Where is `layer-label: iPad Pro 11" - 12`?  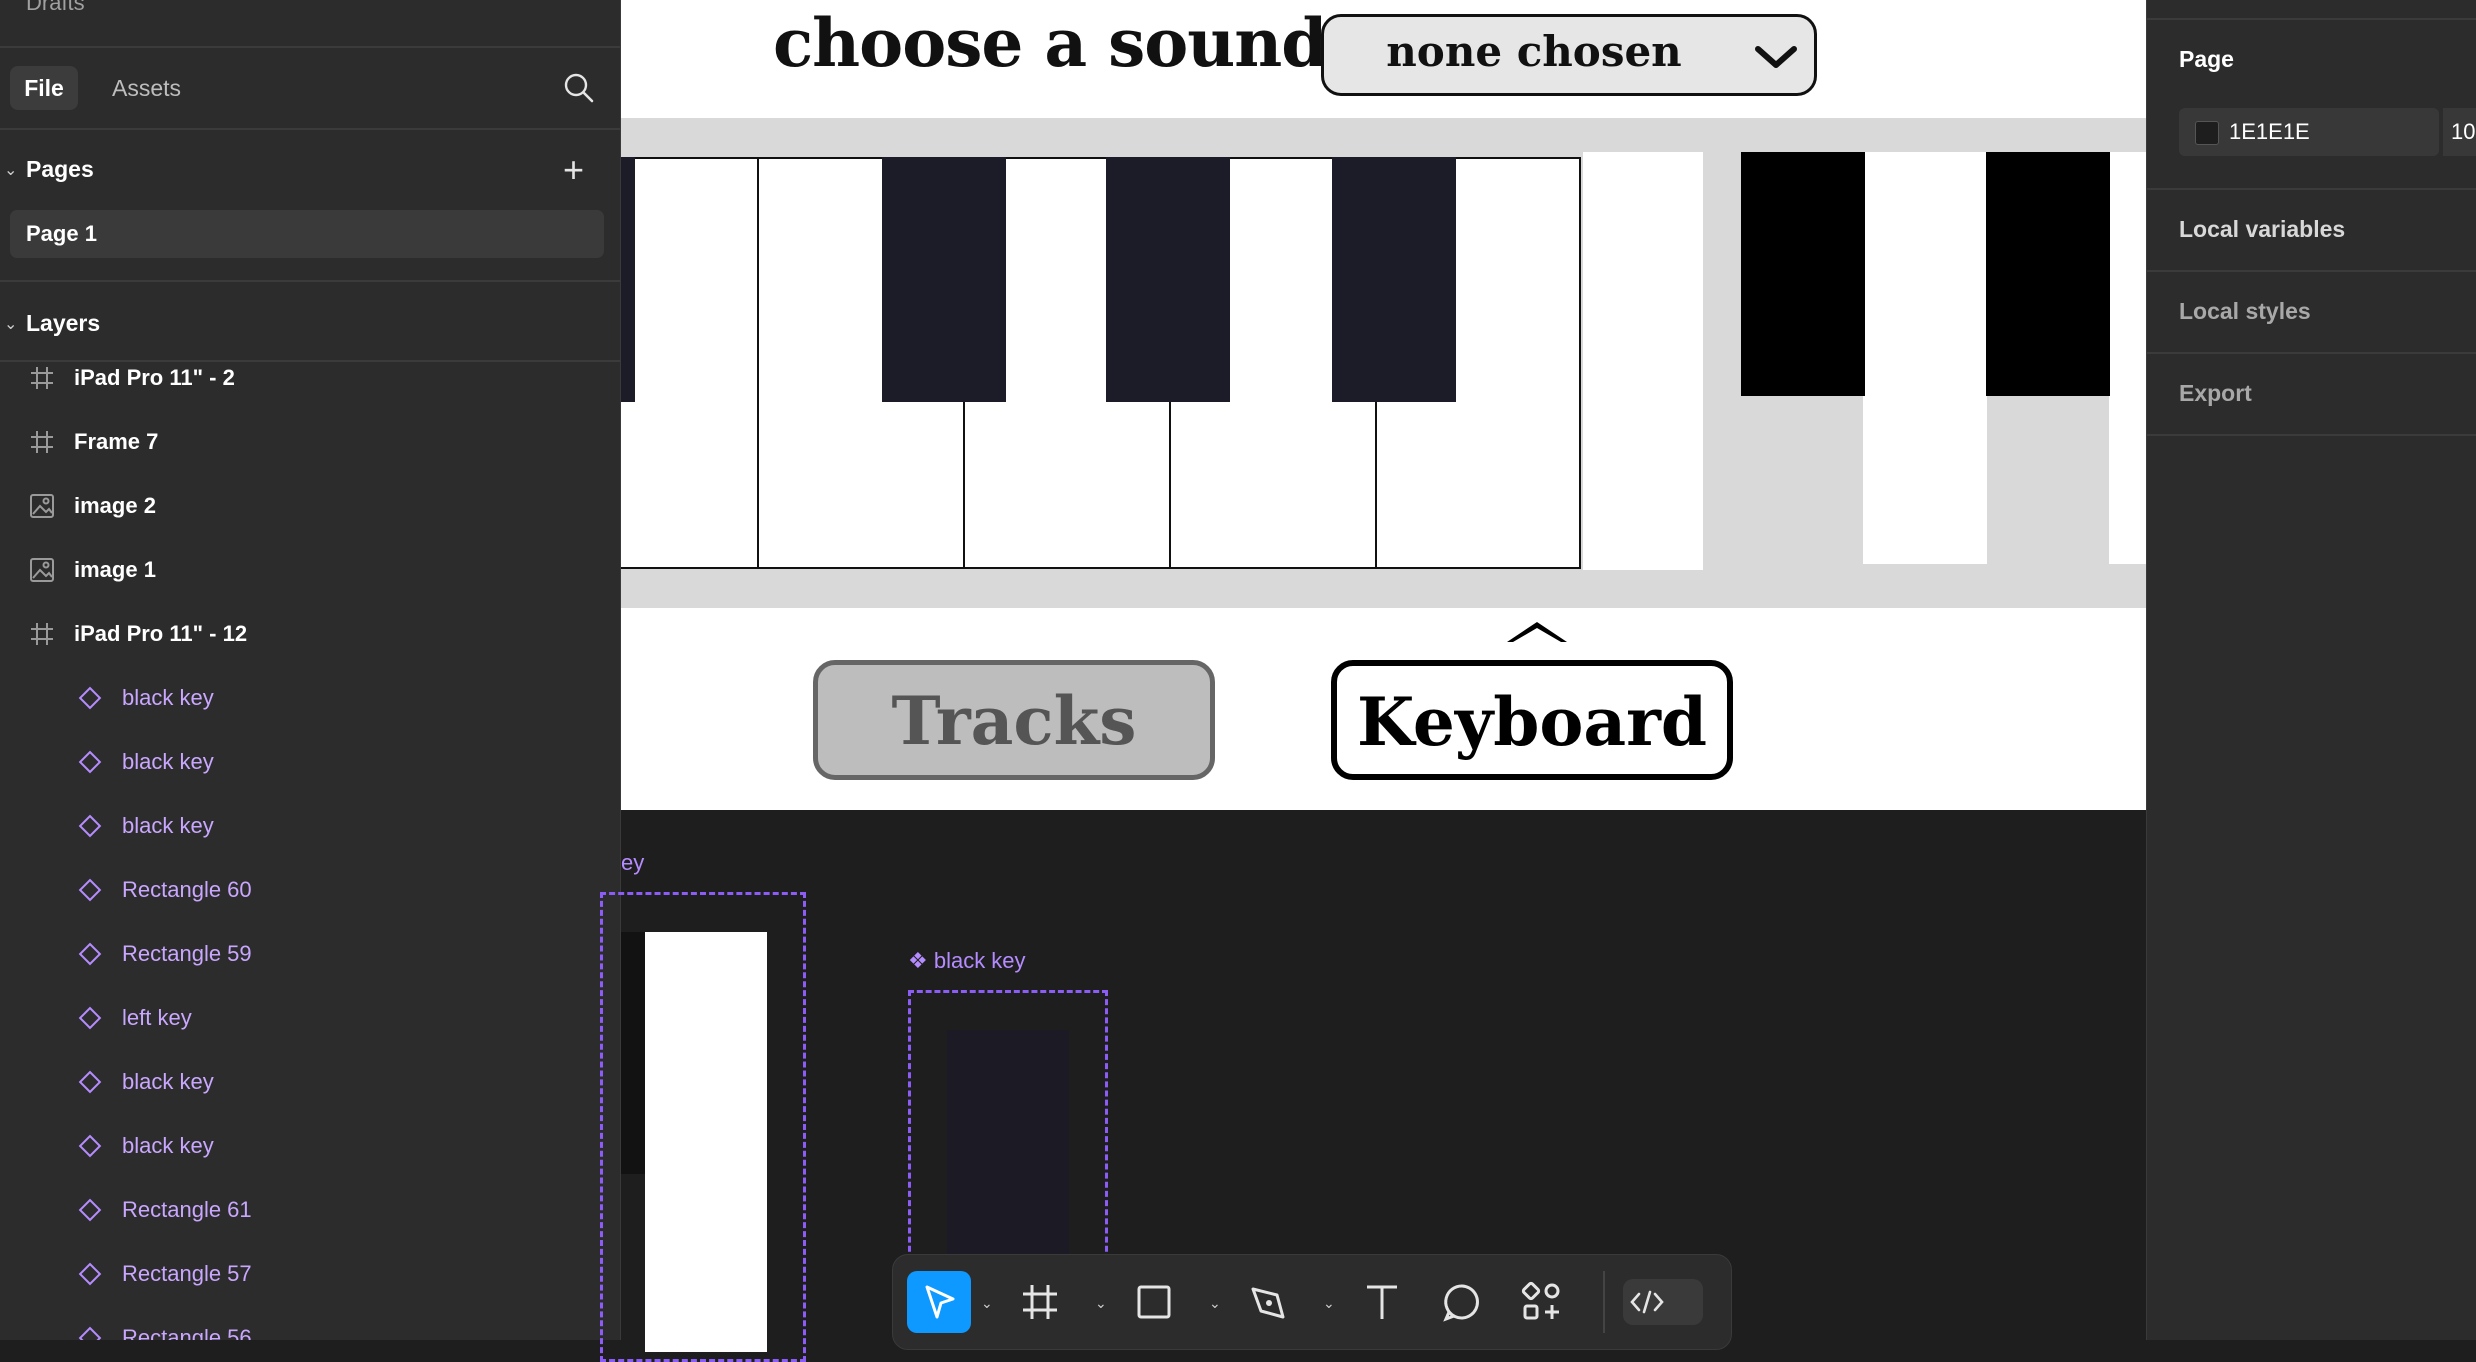 layer-label: iPad Pro 11" - 12 is located at coordinates (161, 633).